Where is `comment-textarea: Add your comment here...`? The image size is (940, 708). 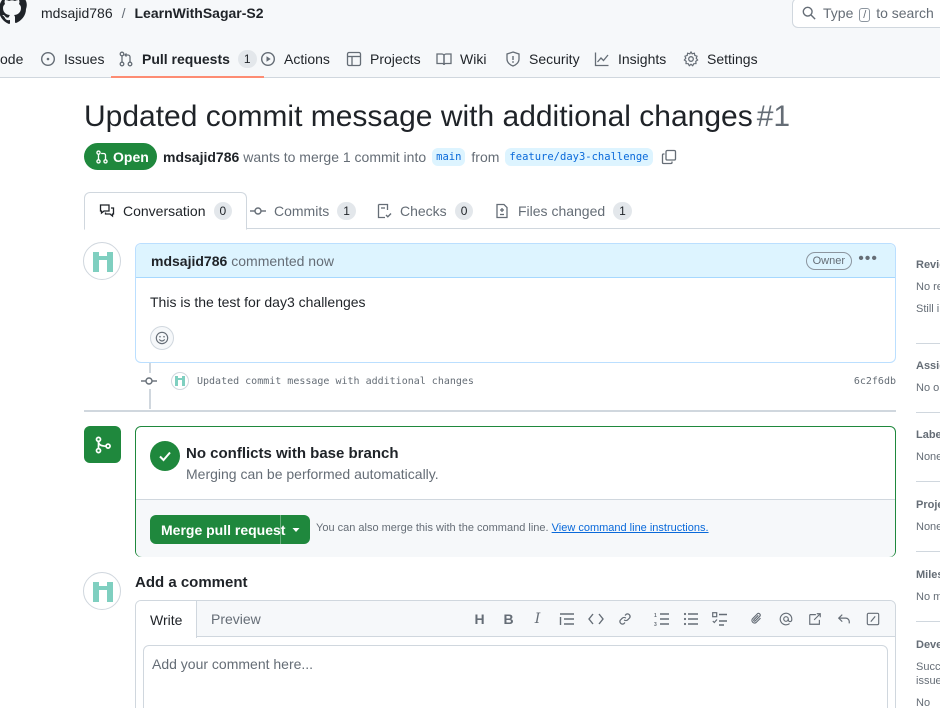 comment-textarea: Add your comment here... is located at coordinates (515, 676).